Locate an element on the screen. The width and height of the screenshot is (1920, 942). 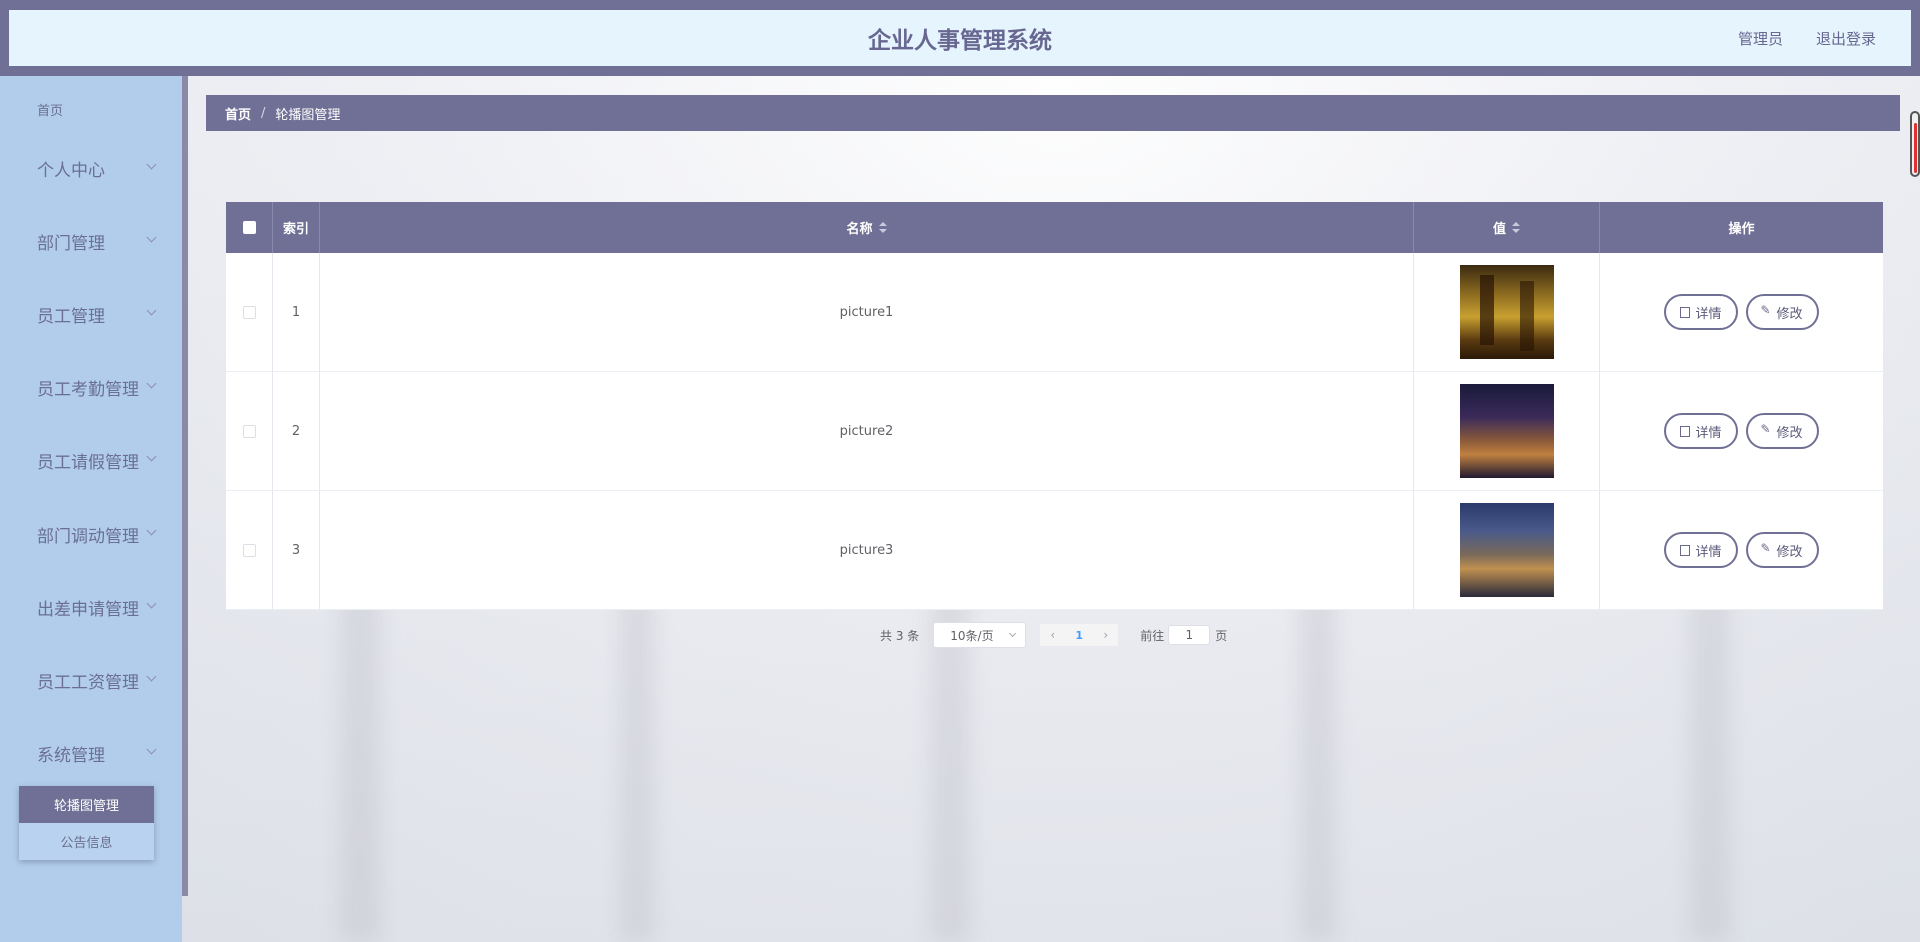
row-index: 3 is located at coordinates (296, 550).